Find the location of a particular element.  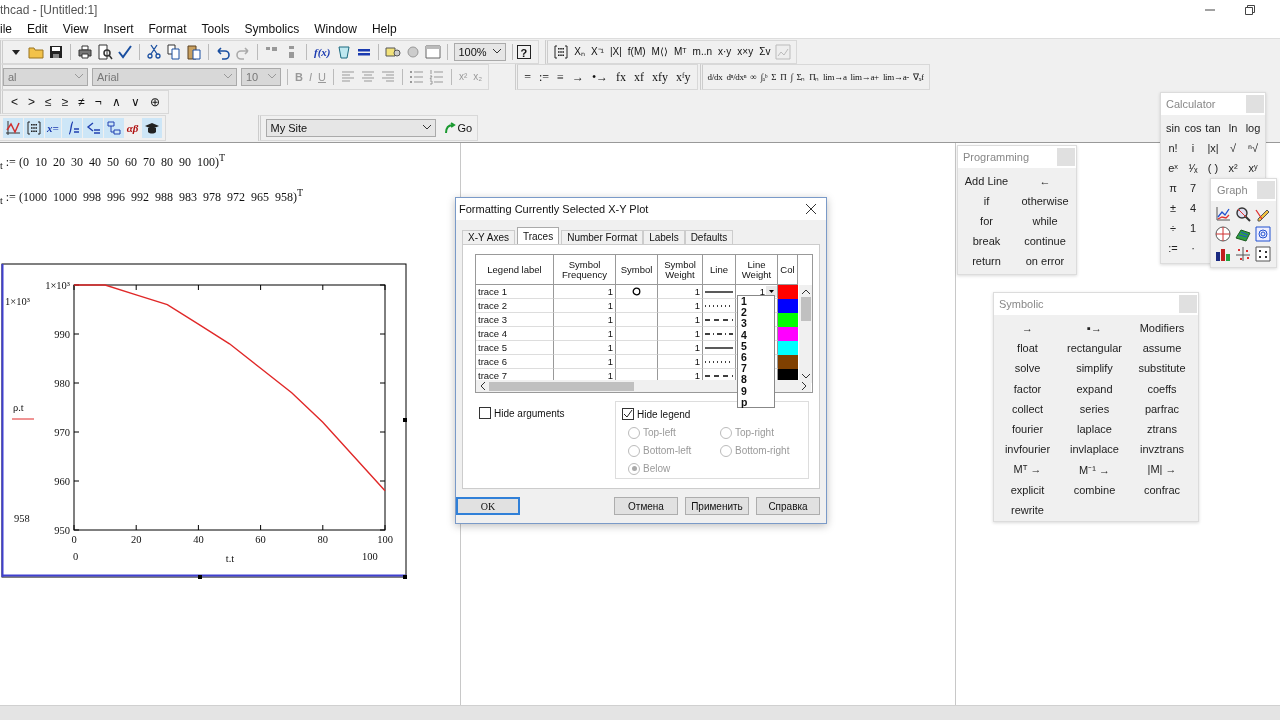

calculator-key: x² is located at coordinates (1233, 168).